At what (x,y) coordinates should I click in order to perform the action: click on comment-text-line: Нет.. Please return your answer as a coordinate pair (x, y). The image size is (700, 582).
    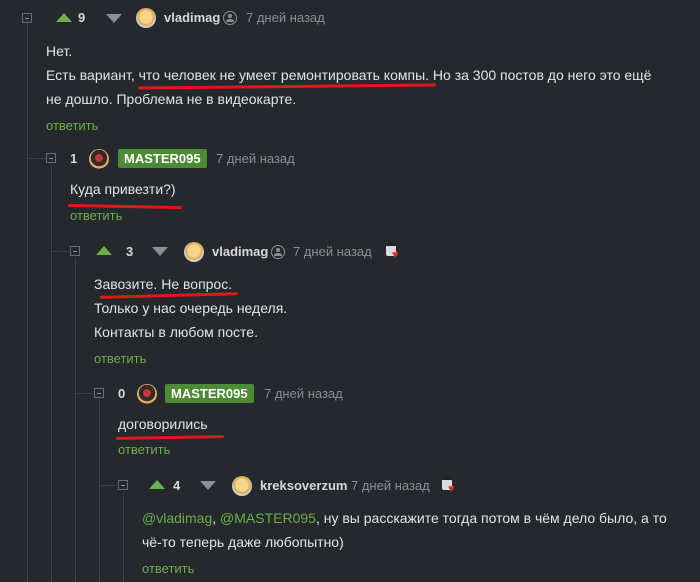
    Looking at the image, I should click on (59, 51).